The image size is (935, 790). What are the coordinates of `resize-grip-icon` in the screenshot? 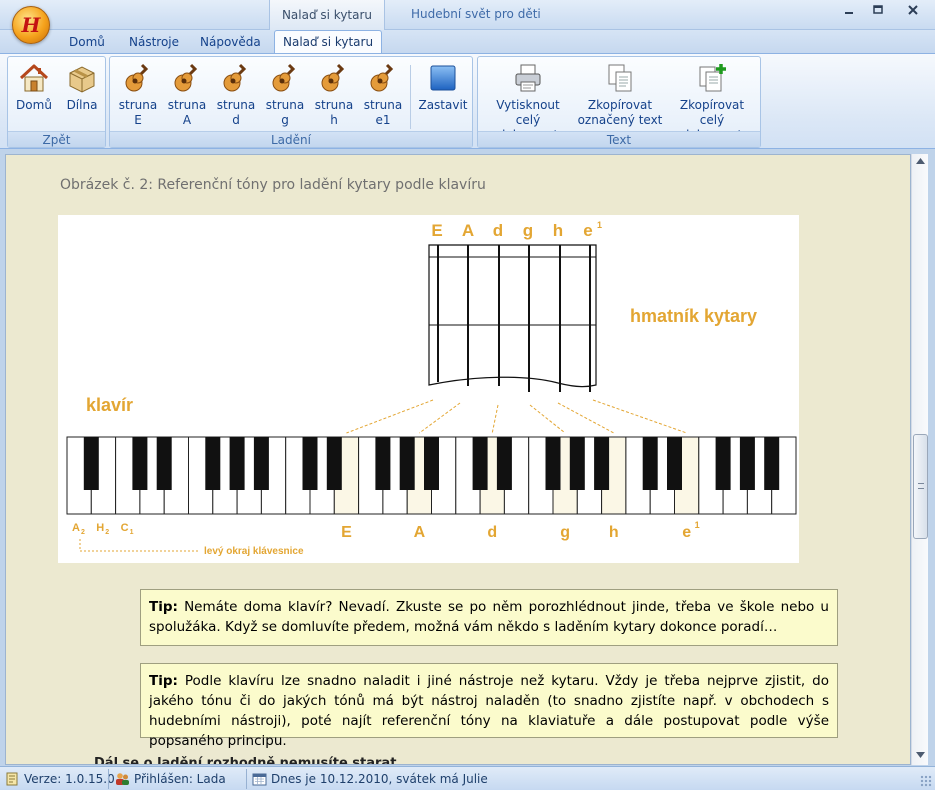 It's located at (926, 781).